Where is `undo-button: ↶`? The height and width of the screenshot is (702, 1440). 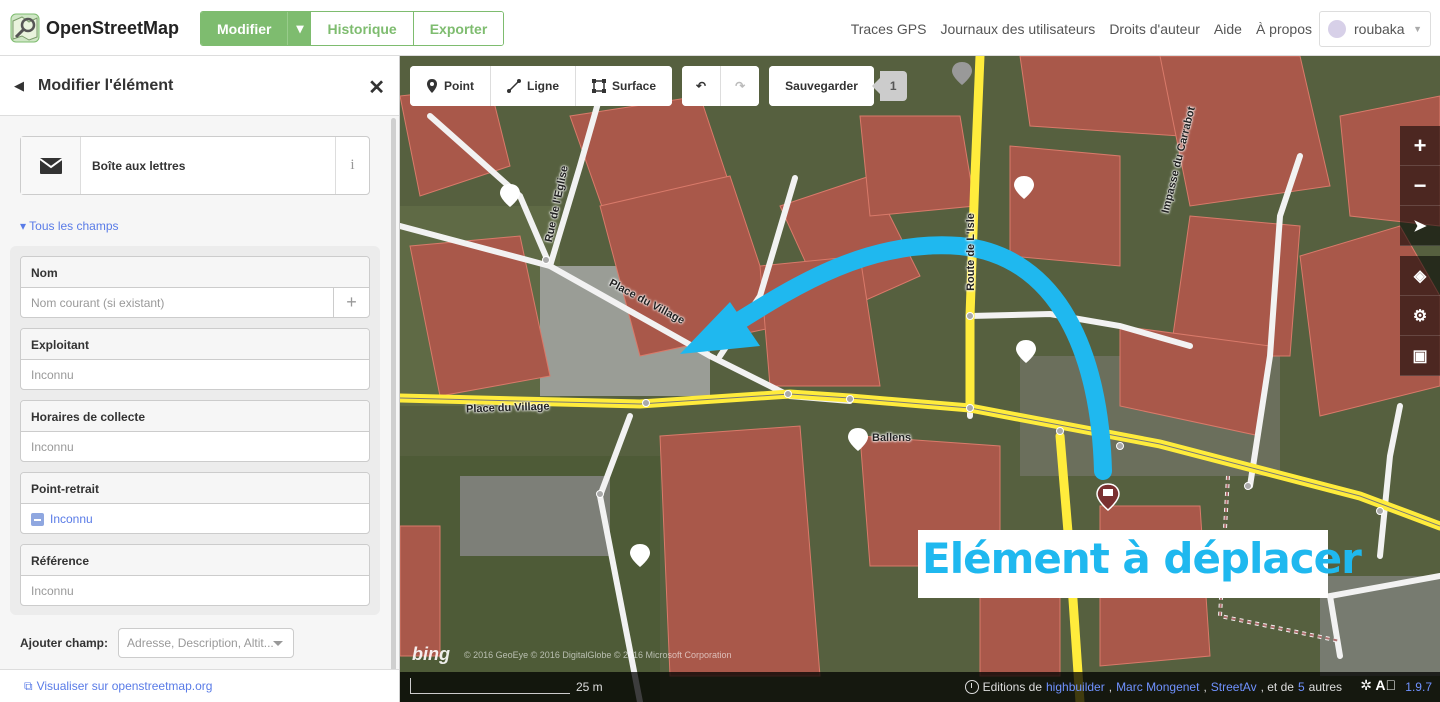
undo-button: ↶ is located at coordinates (702, 86).